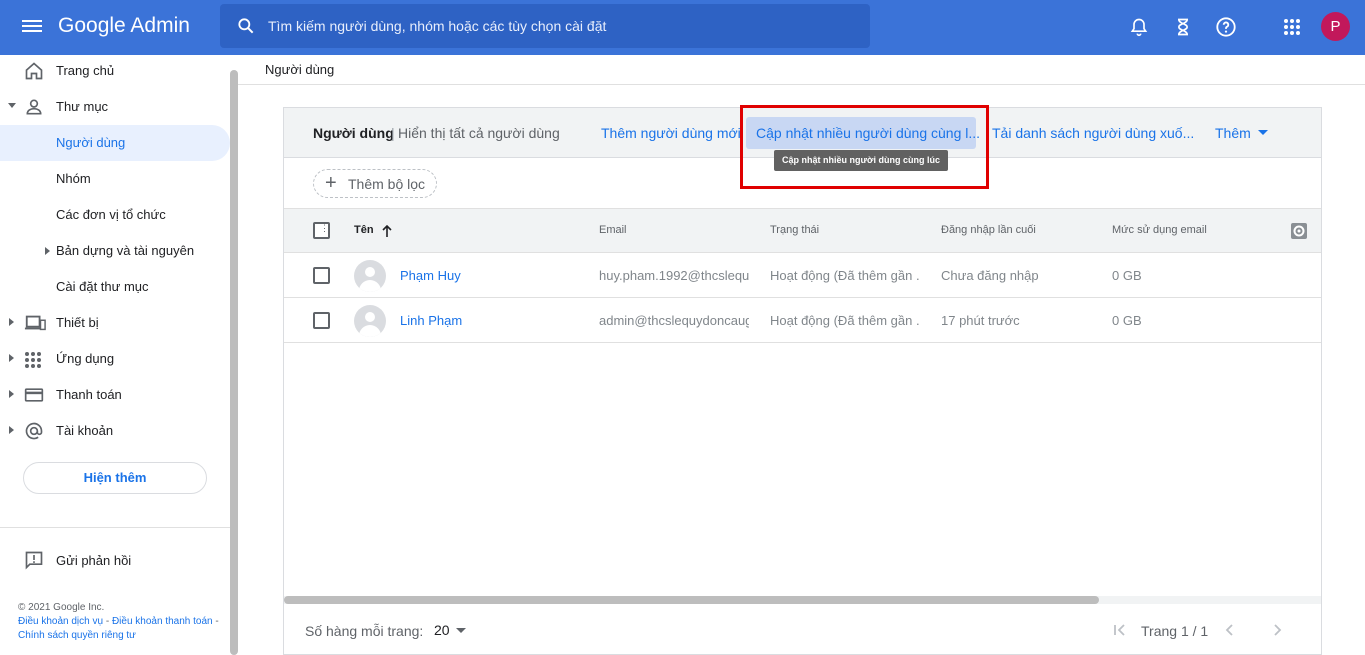 The height and width of the screenshot is (655, 1365). I want to click on sidebar-item-users: Người dùng, so click(115, 143).